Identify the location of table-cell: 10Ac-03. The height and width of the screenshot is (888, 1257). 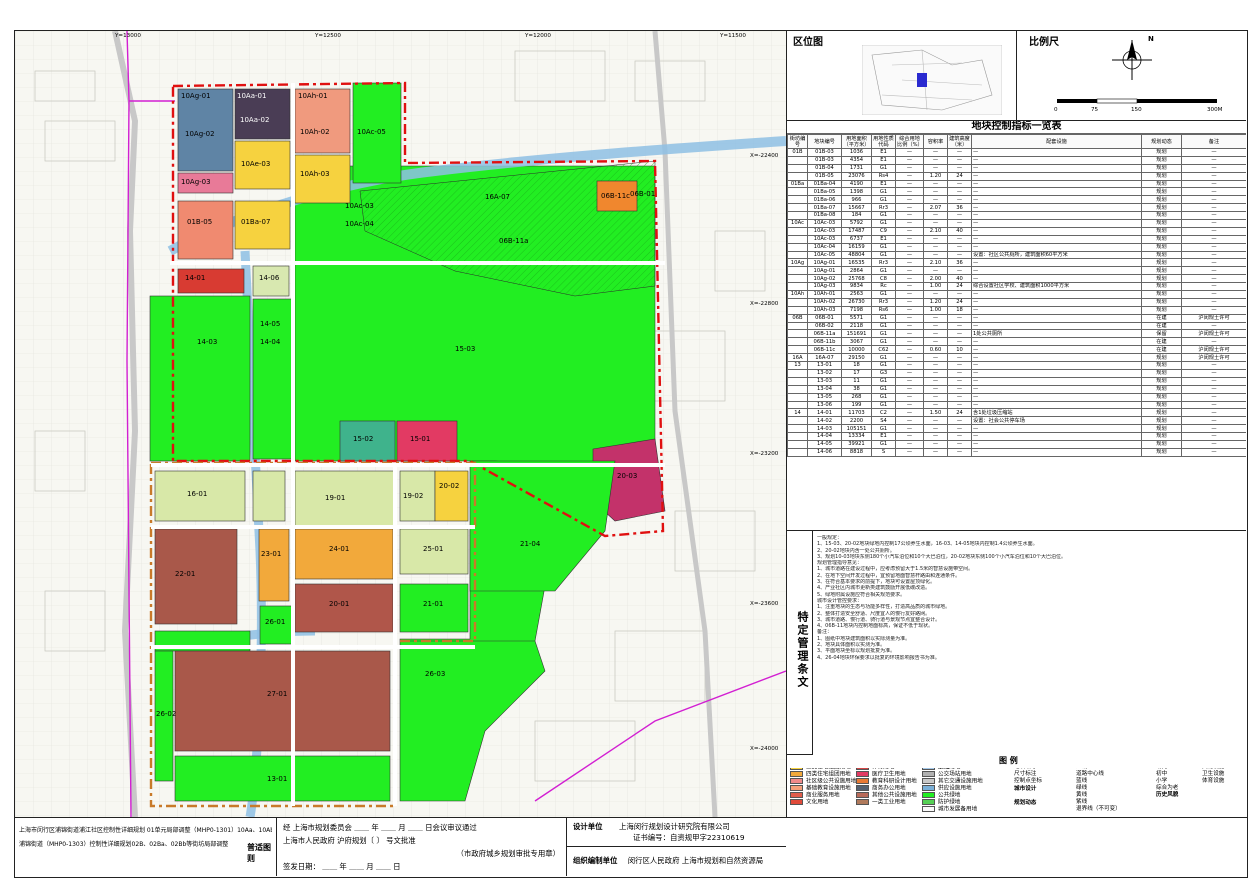
(824, 231).